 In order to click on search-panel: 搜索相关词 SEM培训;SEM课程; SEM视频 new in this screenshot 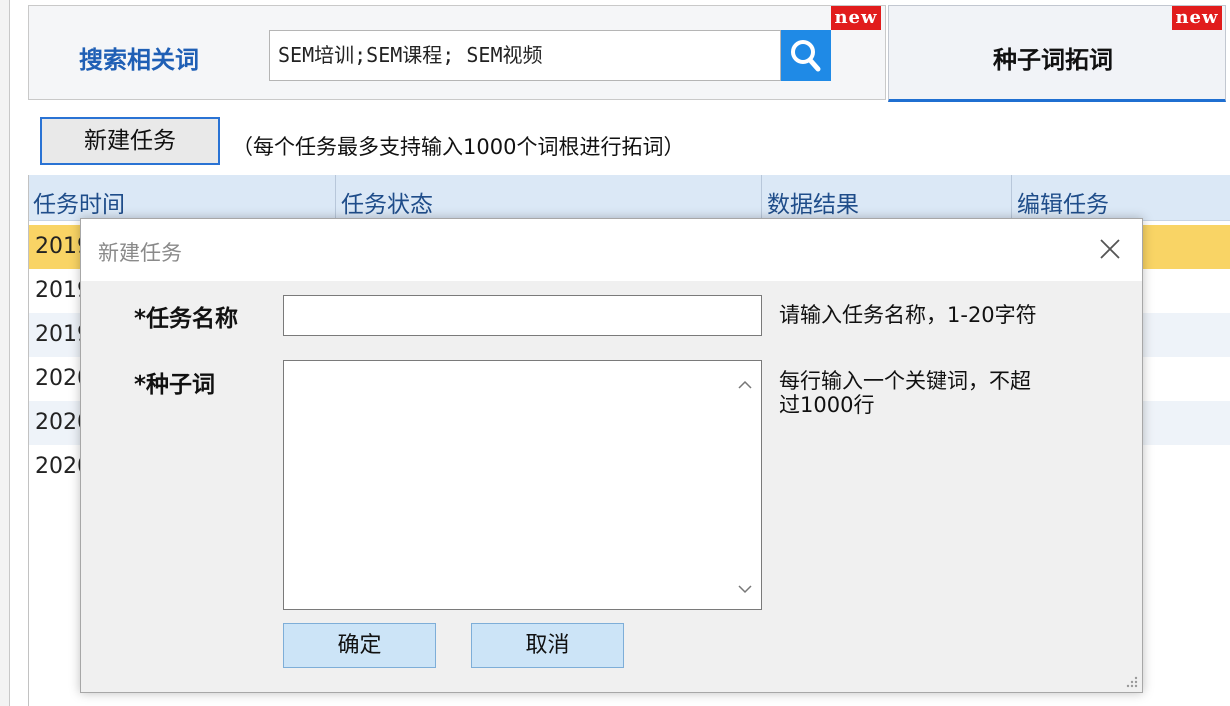, I will do `click(457, 52)`.